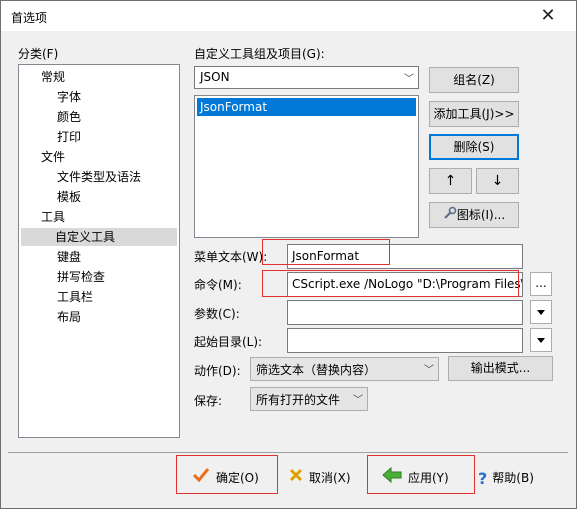 This screenshot has width=577, height=509. What do you see at coordinates (228, 342) in the screenshot?
I see `start-dir-label: 起始目录(L):` at bounding box center [228, 342].